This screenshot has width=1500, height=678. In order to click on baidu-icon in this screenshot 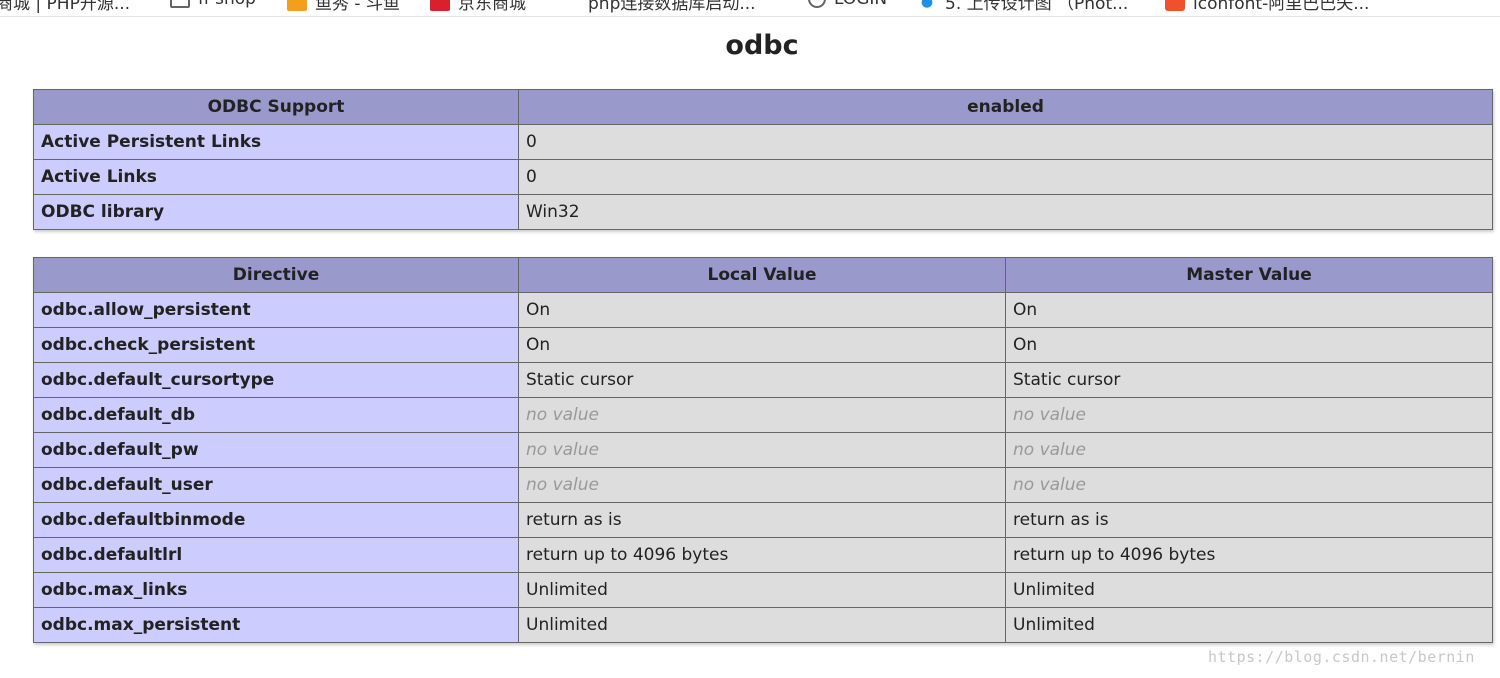, I will do `click(570, 5)`.